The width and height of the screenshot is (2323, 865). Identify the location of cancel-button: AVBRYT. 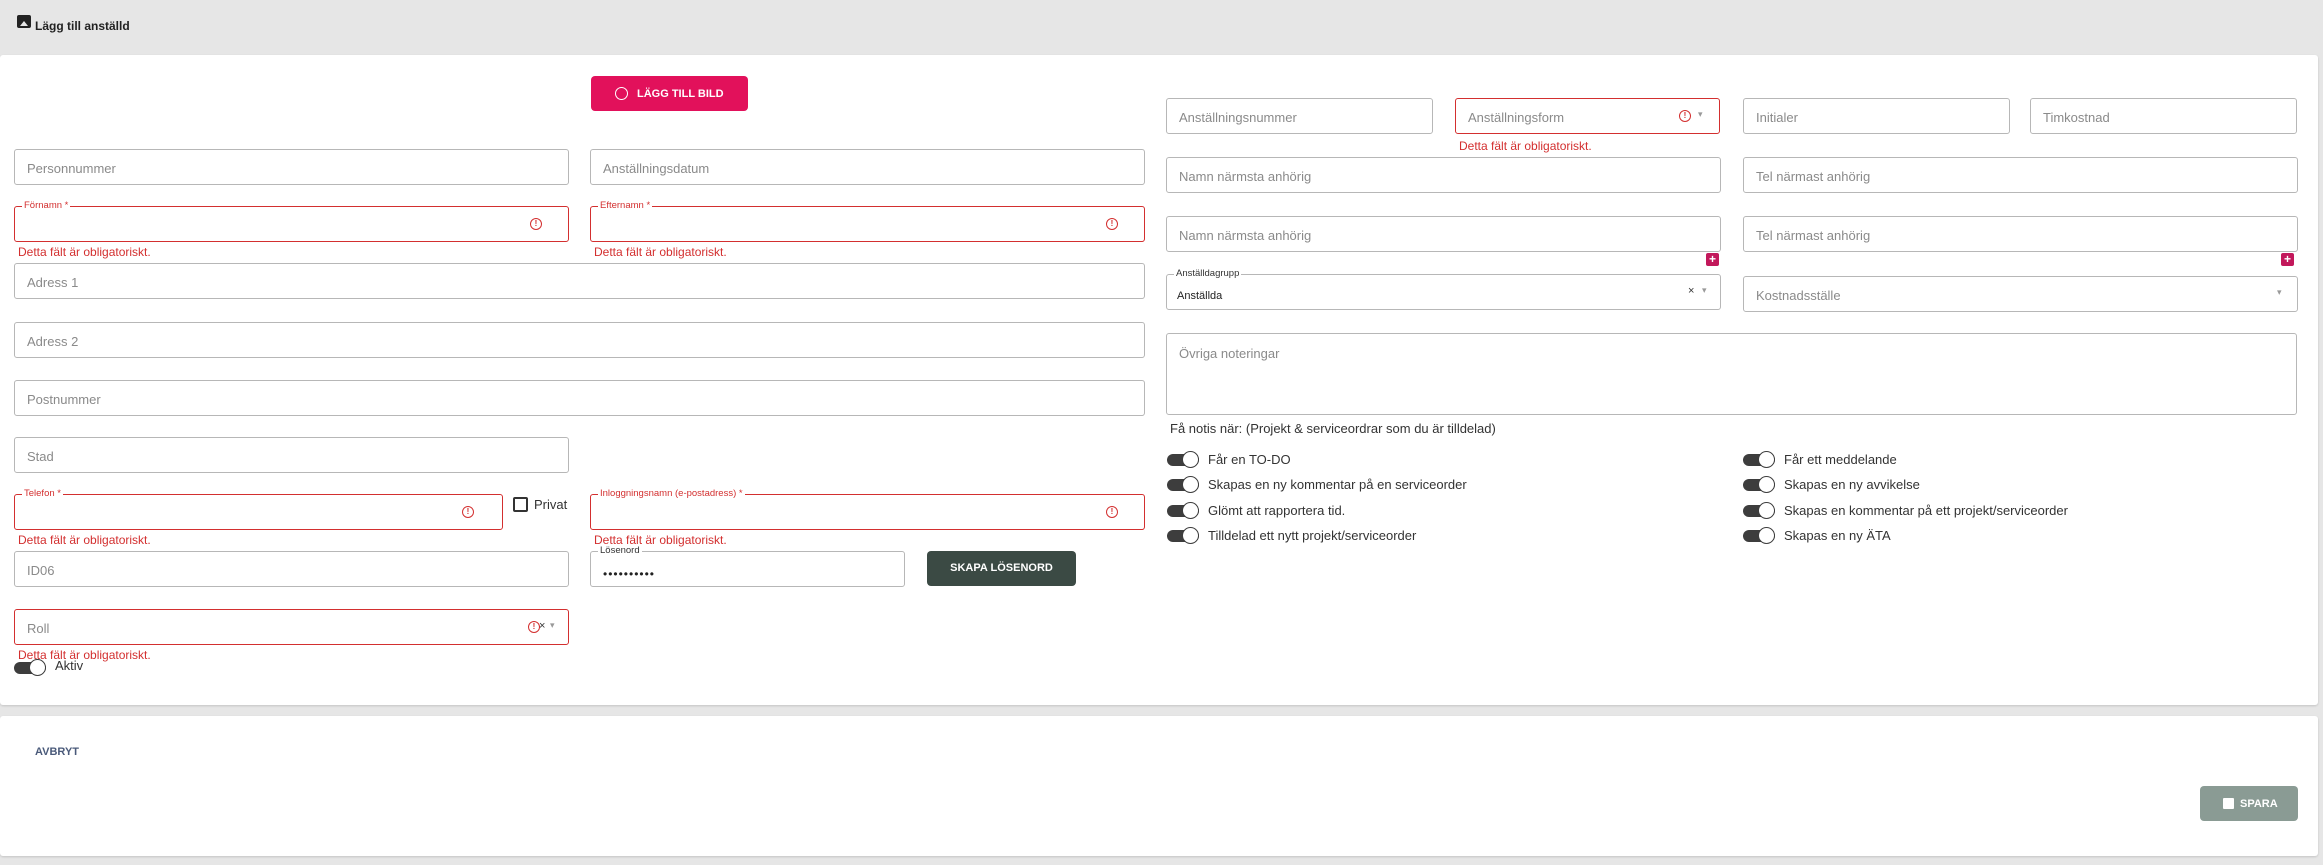
(57, 752).